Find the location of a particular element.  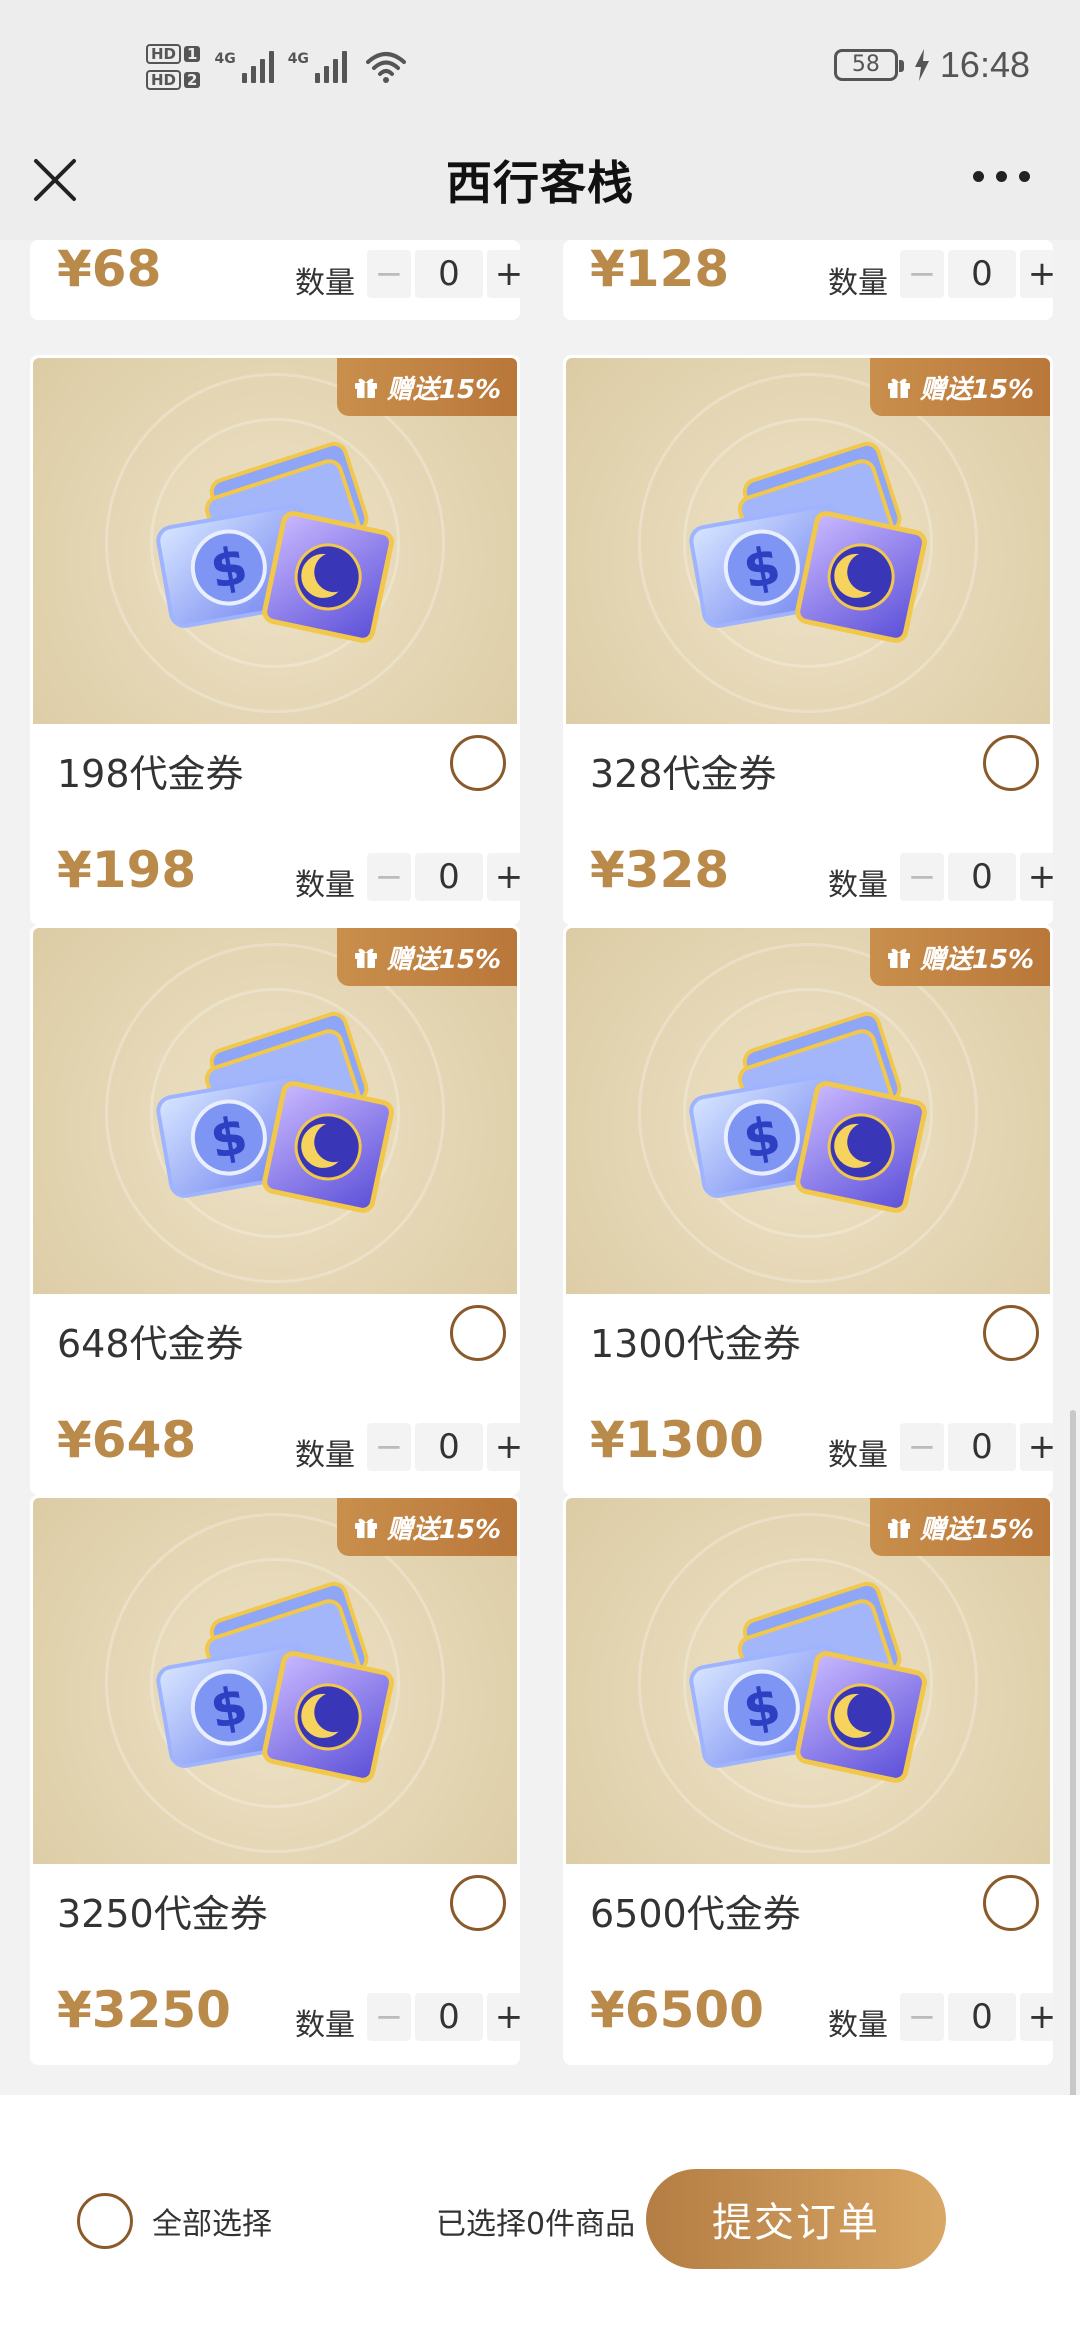

dot is located at coordinates (1001, 176).